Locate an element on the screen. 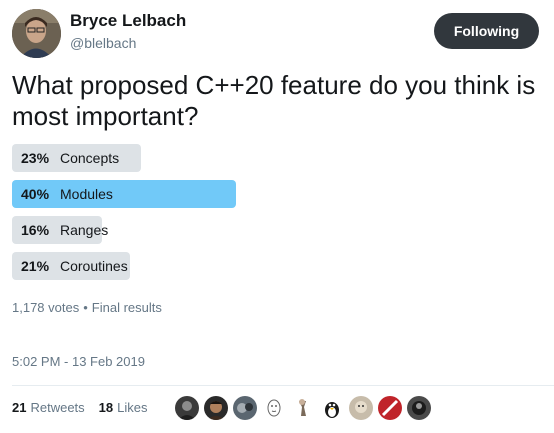  poll-label: Concepts is located at coordinates (90, 158).